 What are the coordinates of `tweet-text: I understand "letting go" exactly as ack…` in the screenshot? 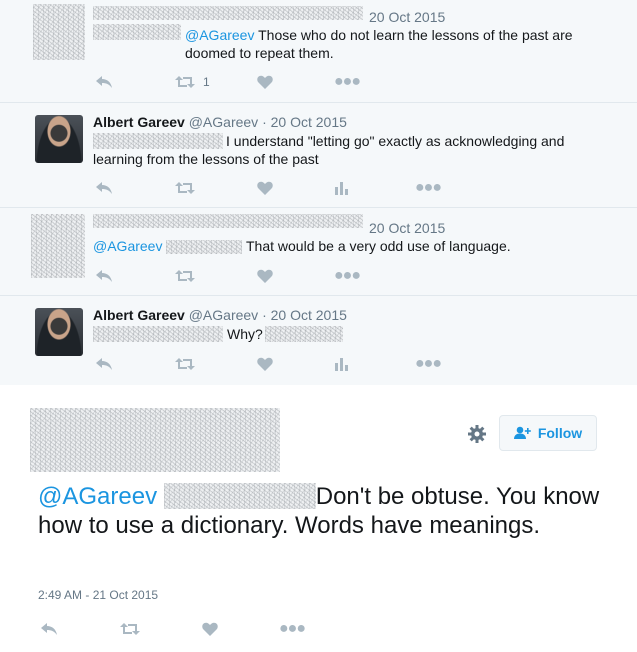 It's located at (329, 150).